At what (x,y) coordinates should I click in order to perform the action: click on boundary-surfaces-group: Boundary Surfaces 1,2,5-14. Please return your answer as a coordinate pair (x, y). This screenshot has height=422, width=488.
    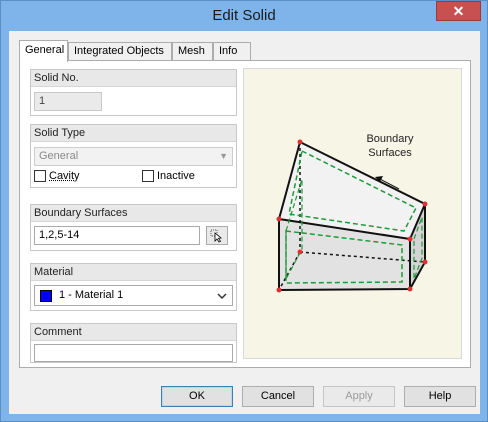
    Looking at the image, I should click on (133, 227).